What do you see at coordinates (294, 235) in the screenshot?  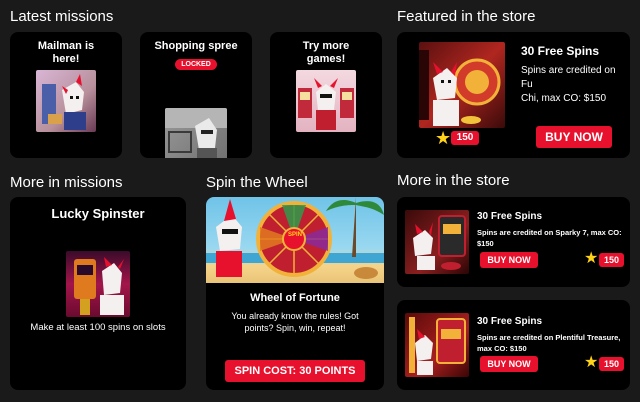 I see `wheel-spin-label: SPIN` at bounding box center [294, 235].